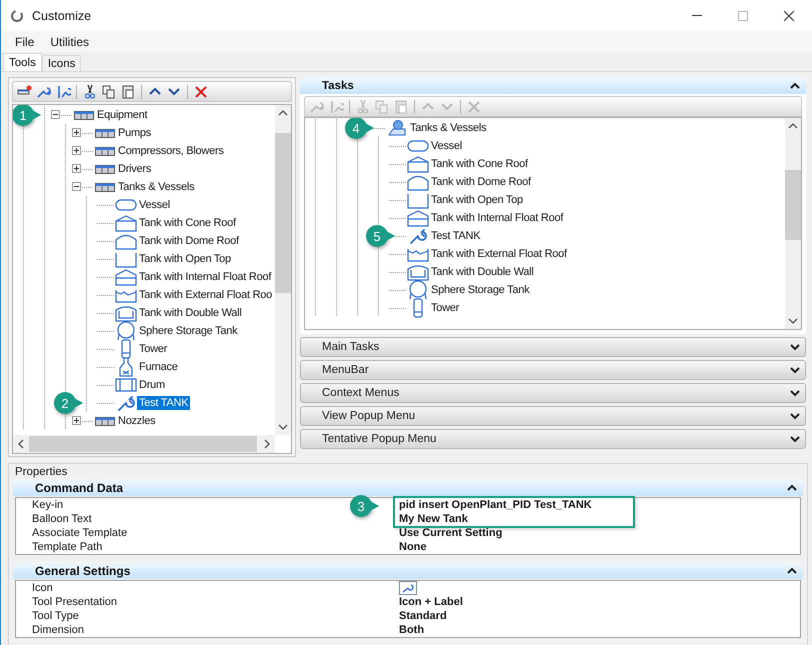 The width and height of the screenshot is (812, 645). I want to click on section-header: Tasks, so click(553, 85).